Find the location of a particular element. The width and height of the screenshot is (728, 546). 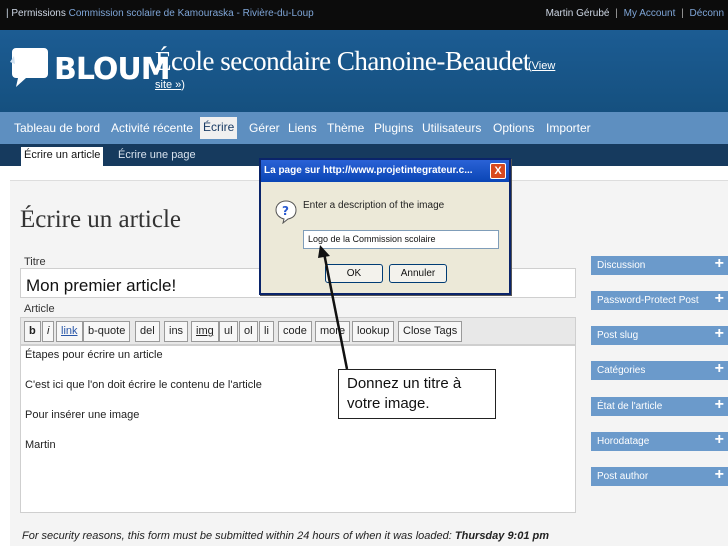

menu-recent-activity: Activité récente is located at coordinates (152, 128).